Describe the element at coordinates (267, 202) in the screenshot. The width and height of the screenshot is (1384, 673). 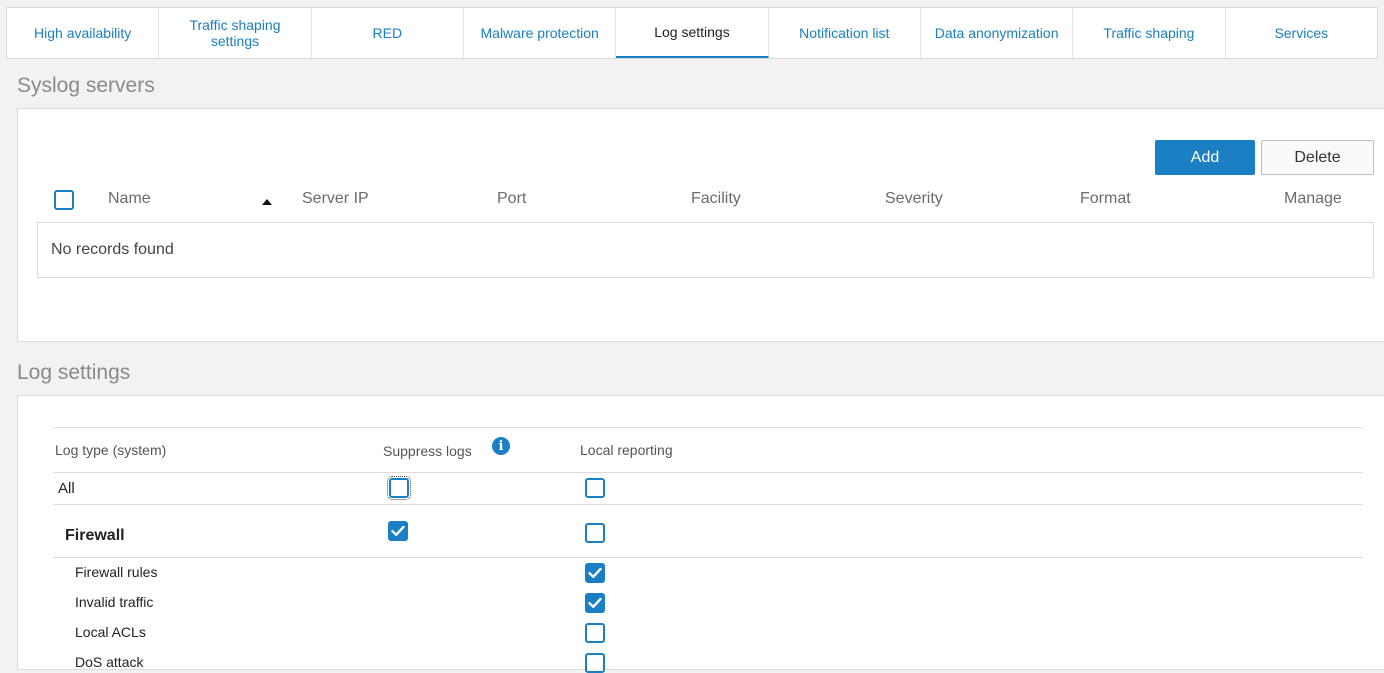
I see `sort-ascending-icon` at that location.